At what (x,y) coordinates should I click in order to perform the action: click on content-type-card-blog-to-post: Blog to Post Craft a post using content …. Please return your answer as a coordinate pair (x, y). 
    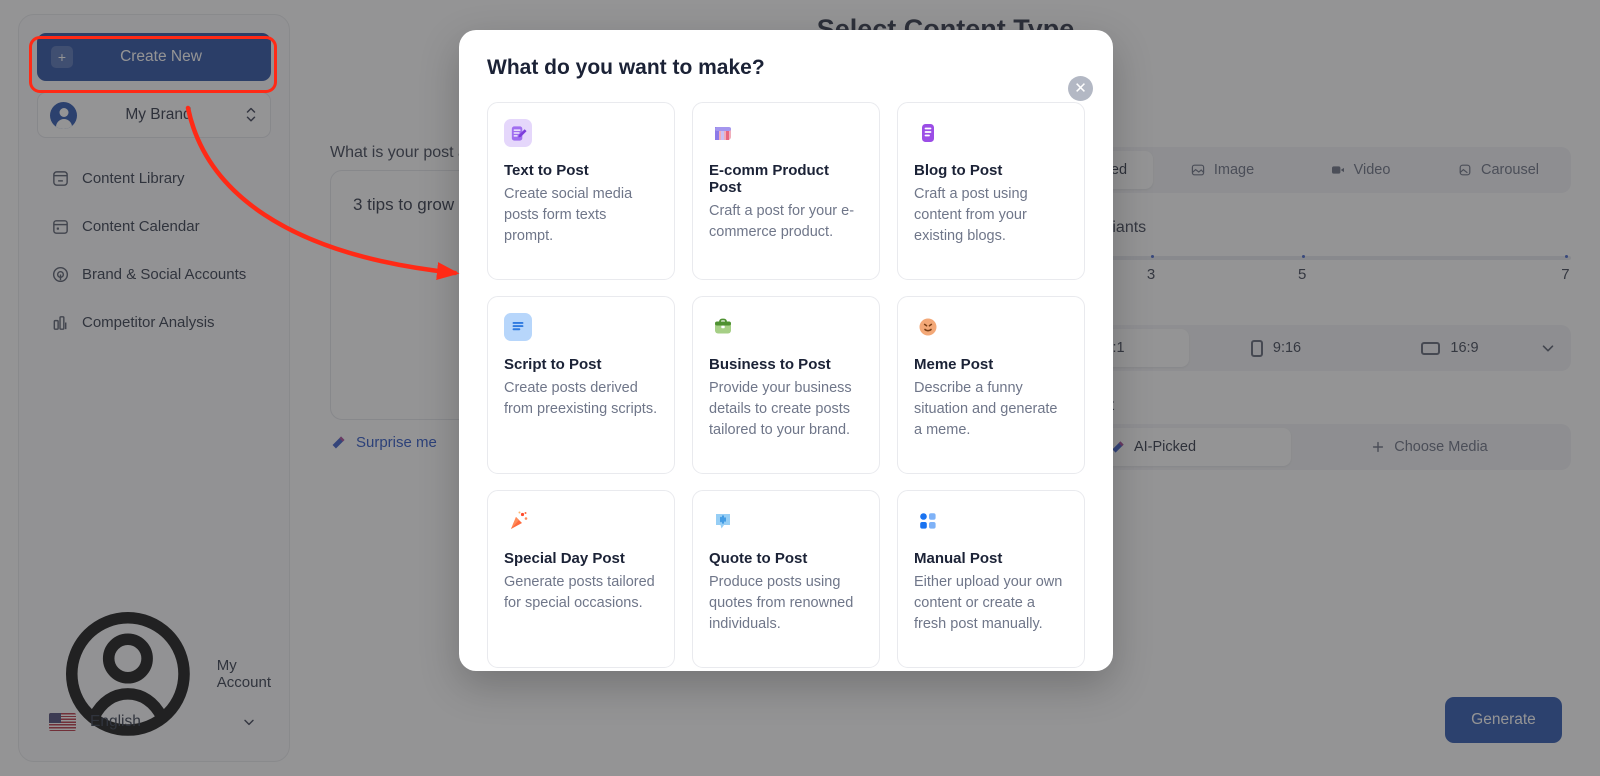
    Looking at the image, I should click on (991, 191).